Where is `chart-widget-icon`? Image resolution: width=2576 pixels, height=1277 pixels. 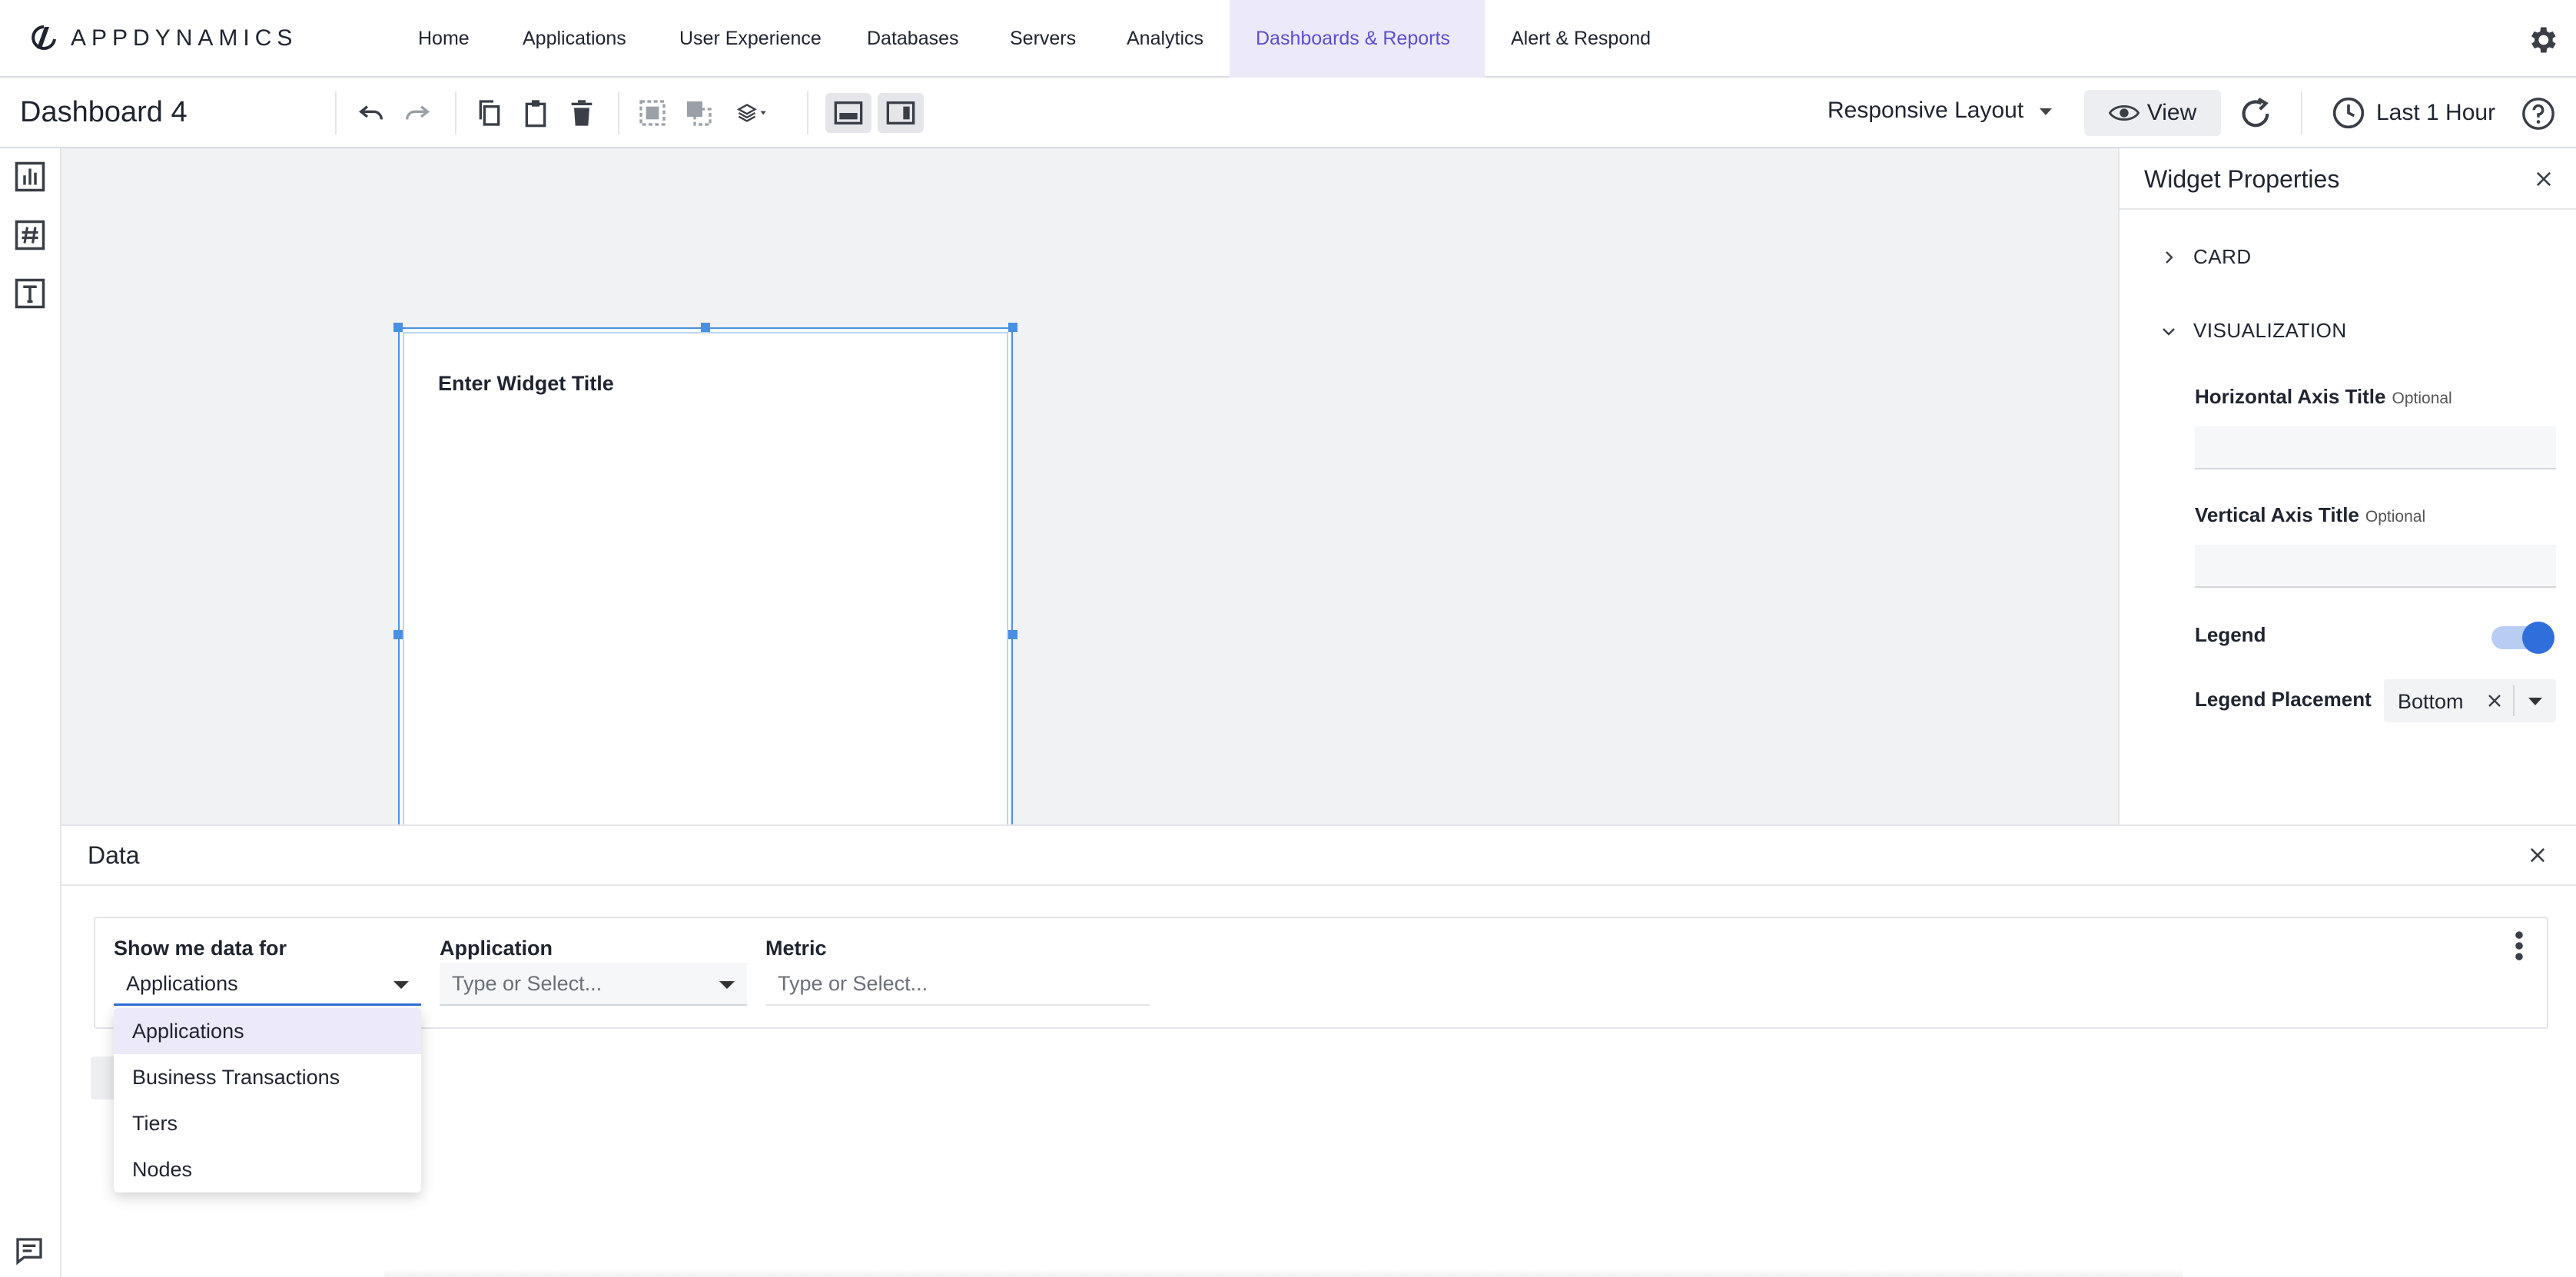
chart-widget-icon is located at coordinates (30, 177).